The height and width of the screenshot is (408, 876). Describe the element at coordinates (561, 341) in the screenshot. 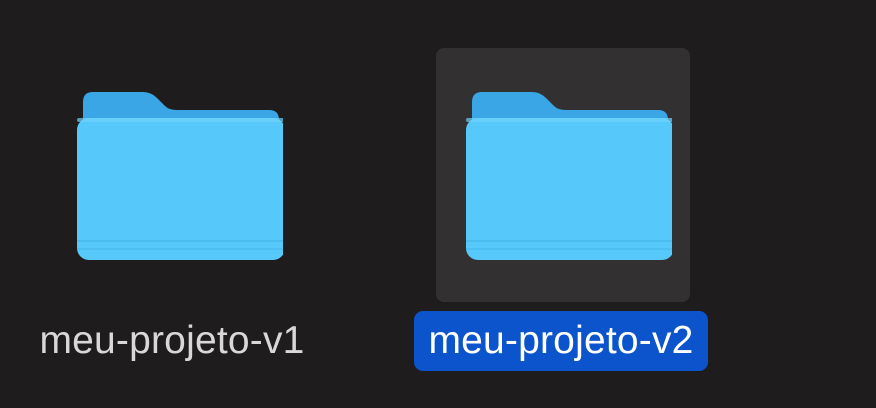

I see `folder-label-selected: meu-projeto-v2` at that location.